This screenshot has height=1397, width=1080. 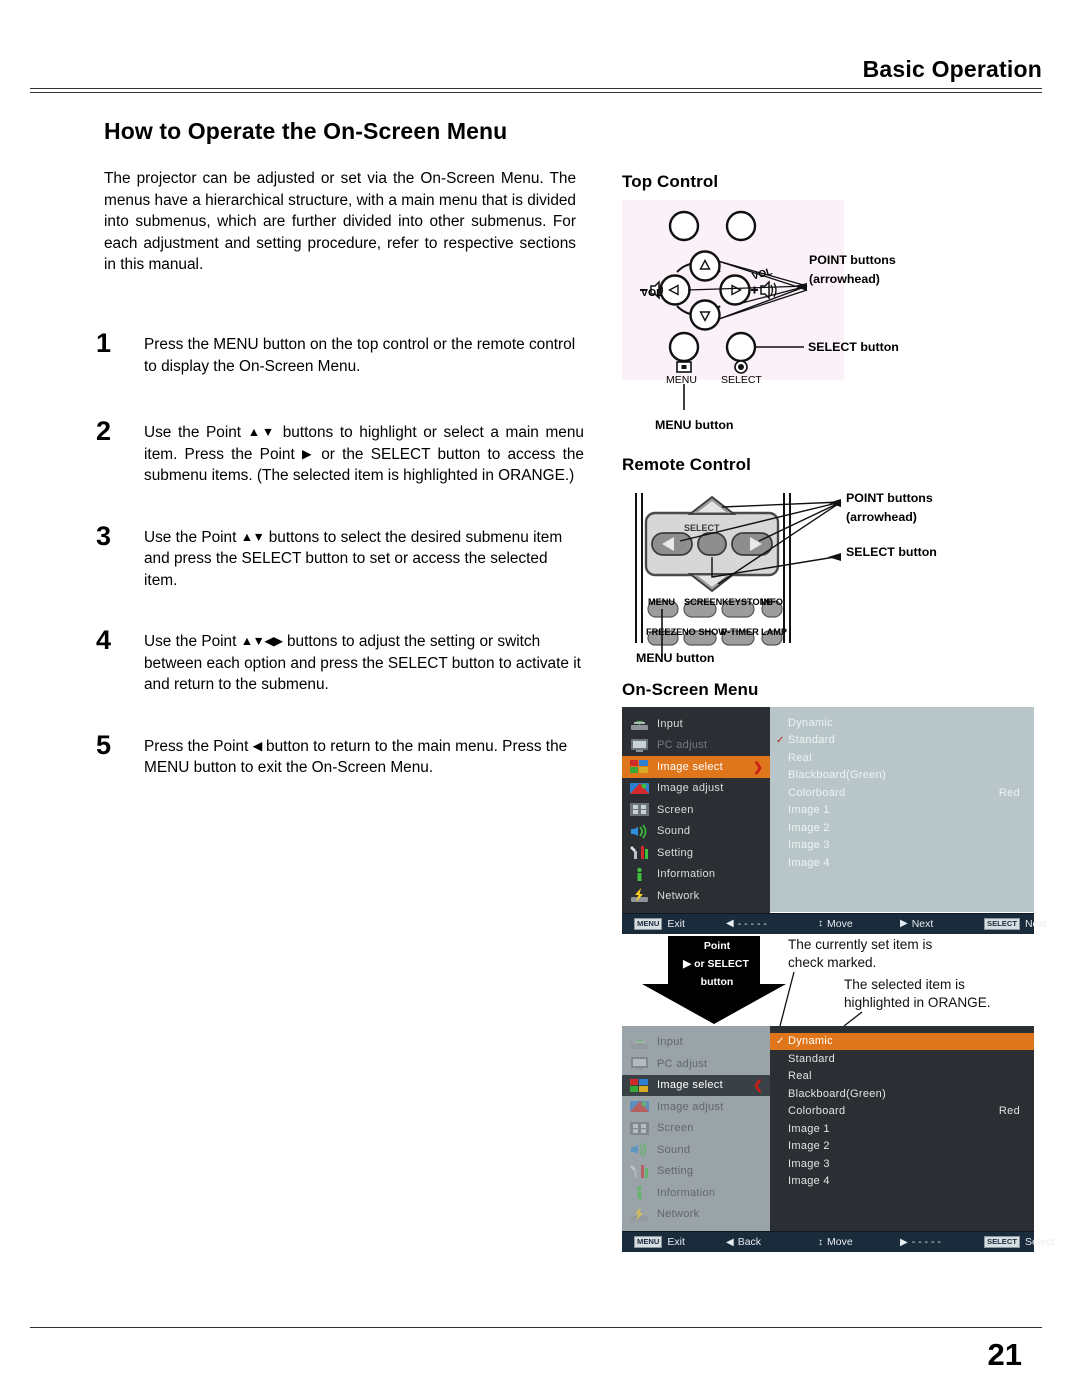 I want to click on osm-status-label: Select, so click(x=1039, y=1242).